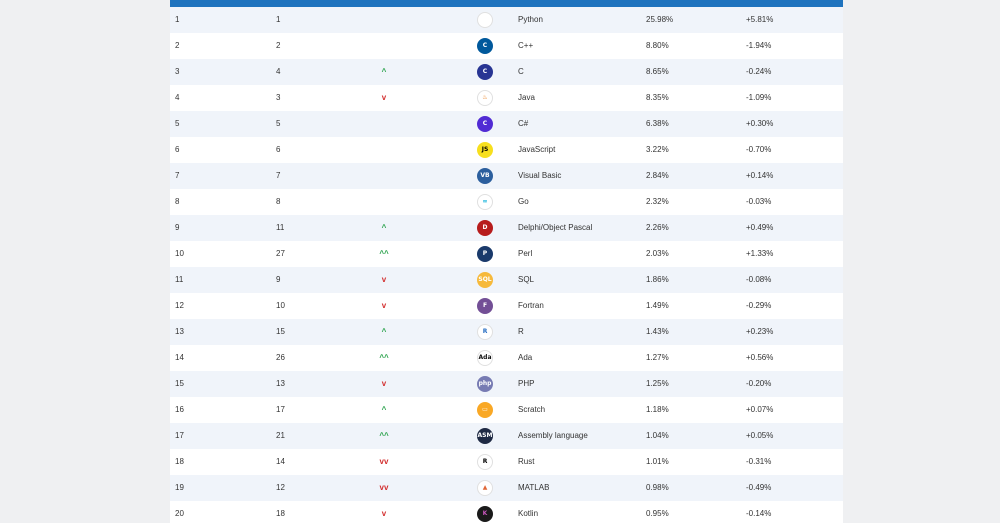 The width and height of the screenshot is (1000, 523). Describe the element at coordinates (506, 202) in the screenshot. I see `table-row: 8 8 ∞ Go 2.32% -0.03%` at that location.